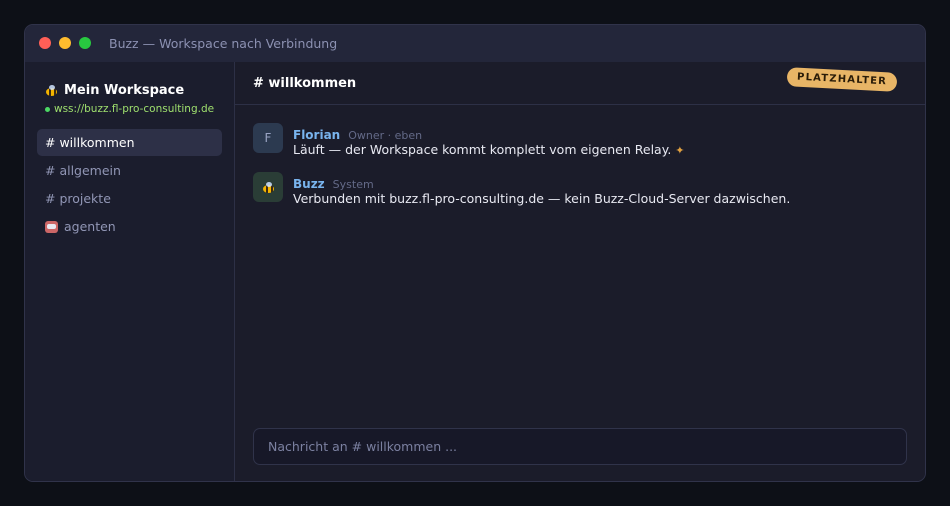  I want to click on workspace-name: Mein Workspace, so click(124, 90).